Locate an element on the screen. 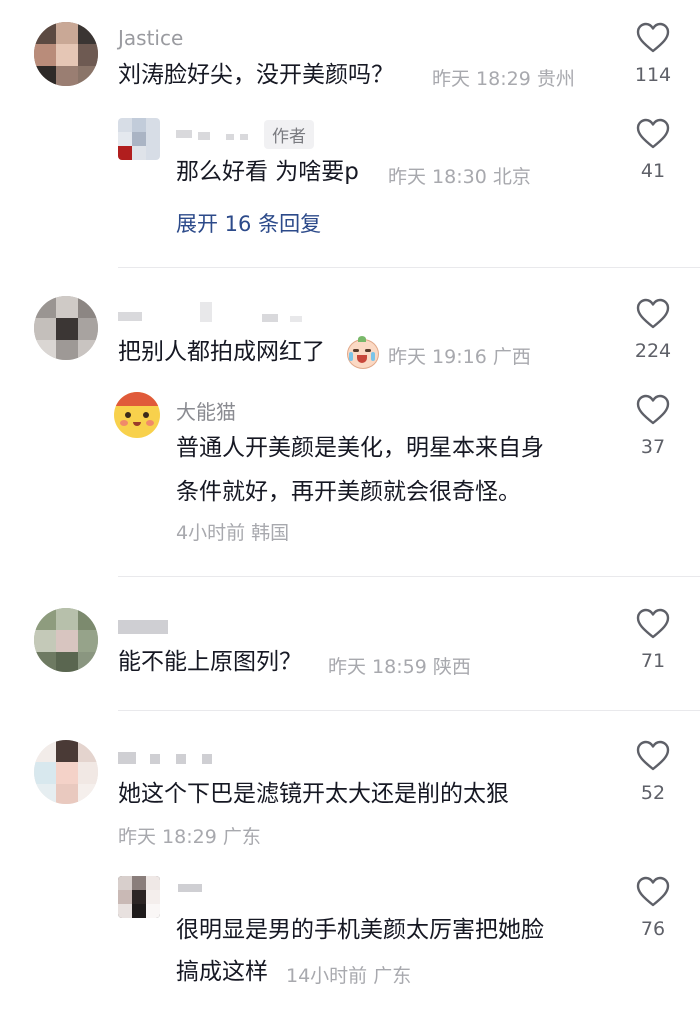  expand-replies-button: 展开 16 条回复 is located at coordinates (248, 223).